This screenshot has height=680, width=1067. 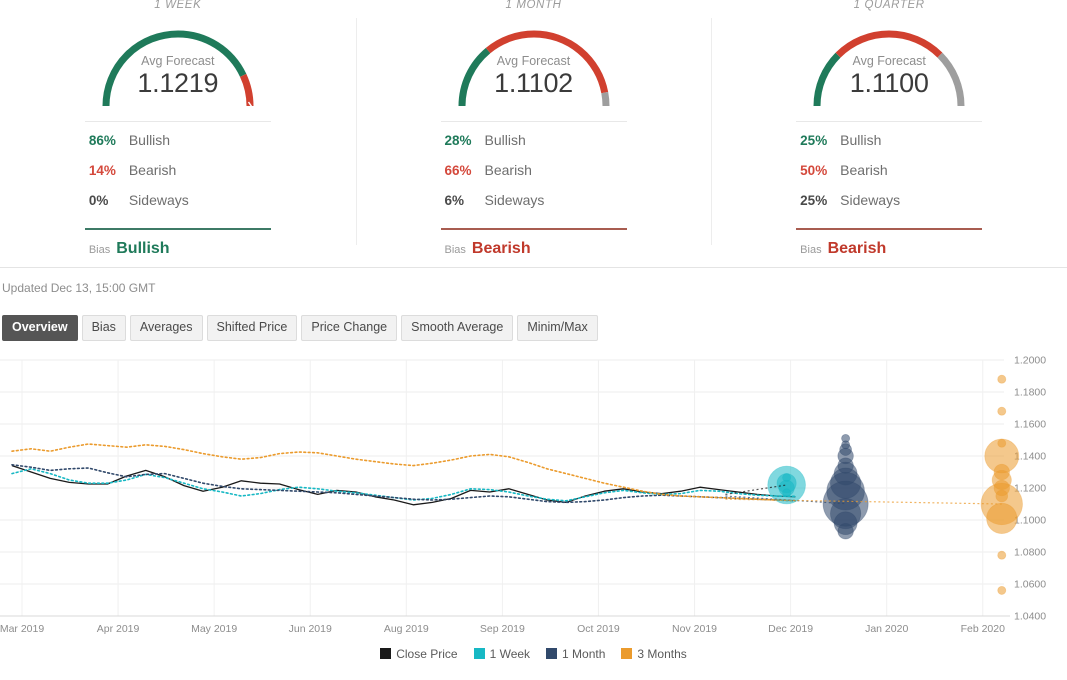 What do you see at coordinates (178, 177) in the screenshot?
I see `stat-row-bearish: 14% Bearish` at bounding box center [178, 177].